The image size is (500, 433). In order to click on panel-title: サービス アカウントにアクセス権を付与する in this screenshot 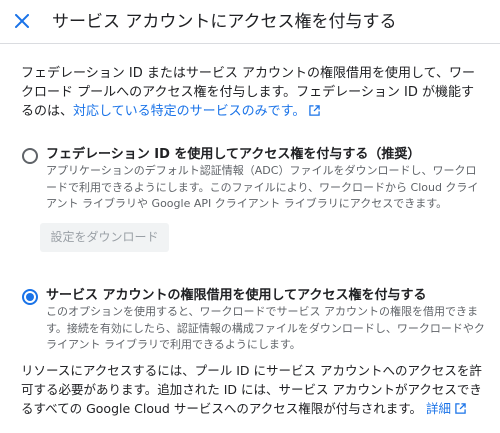, I will do `click(224, 22)`.